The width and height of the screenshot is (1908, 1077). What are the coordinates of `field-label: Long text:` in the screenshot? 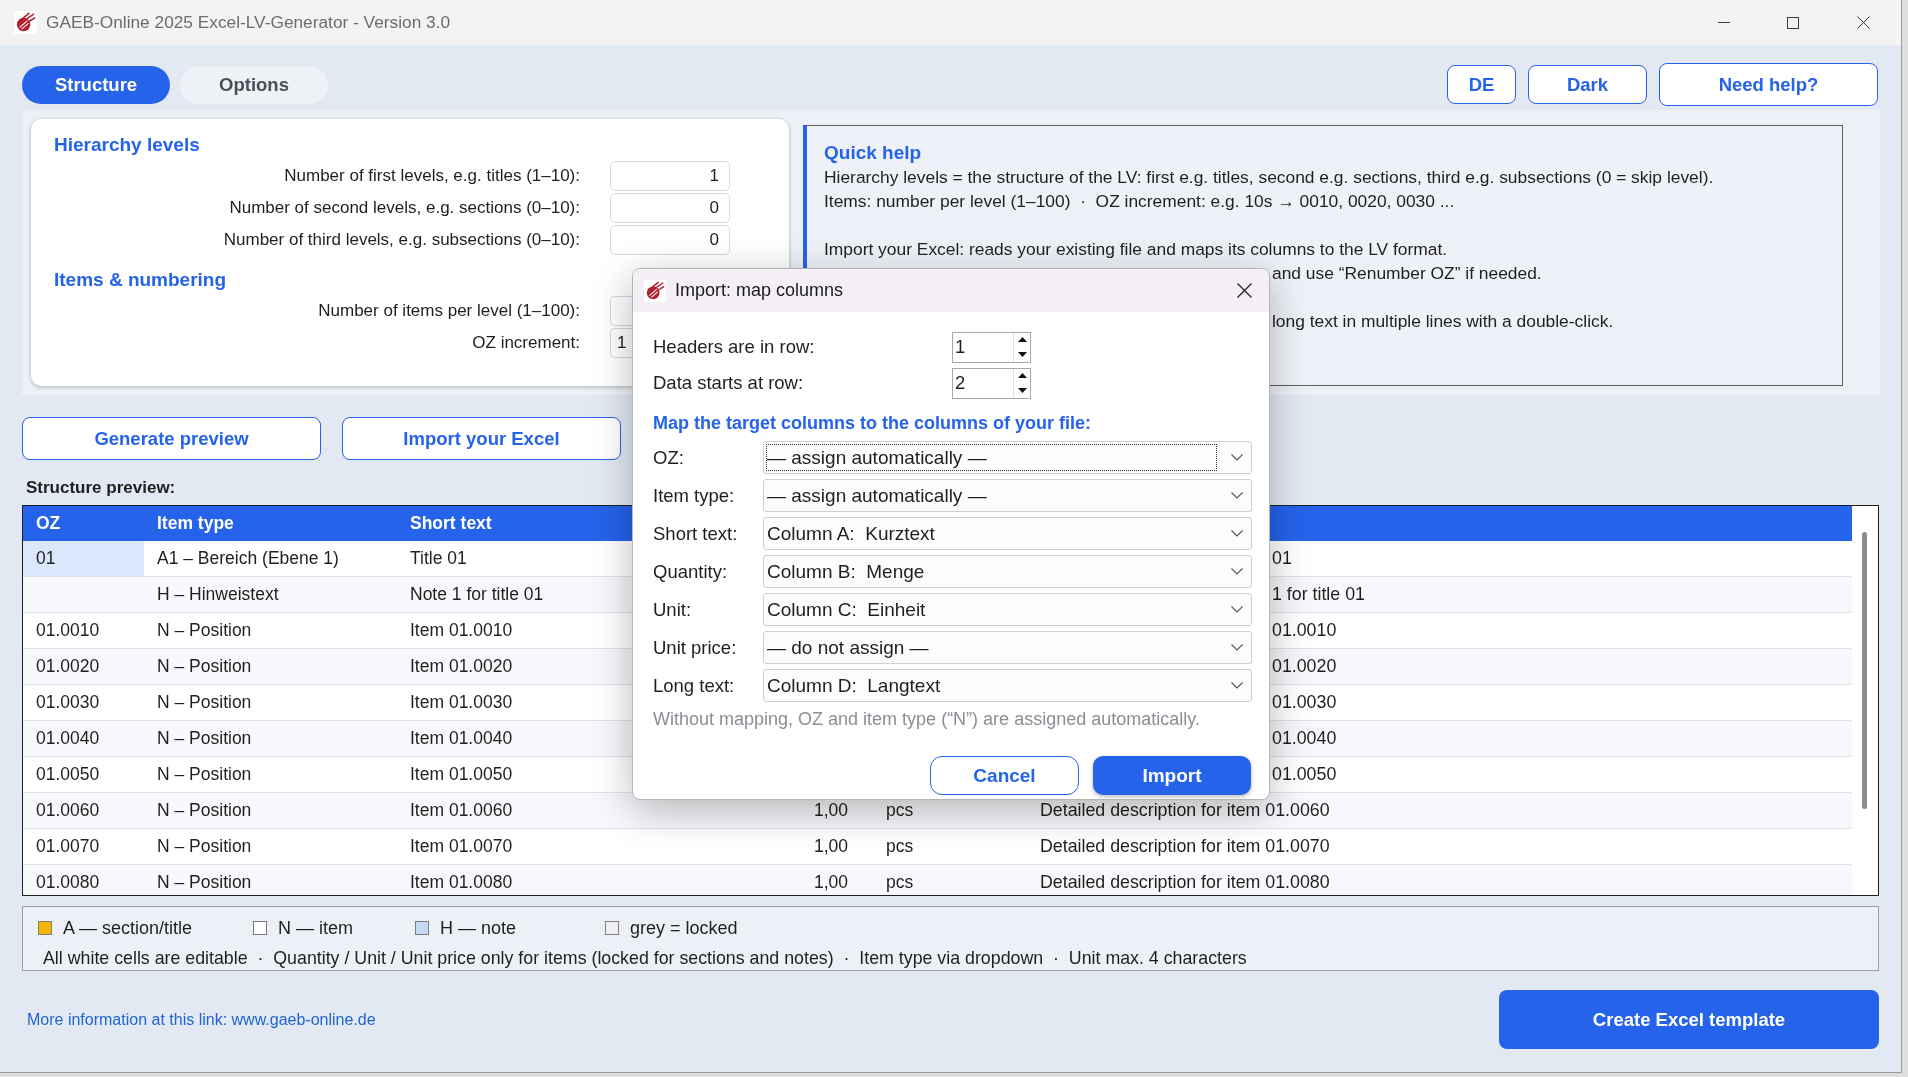 It's located at (694, 685).